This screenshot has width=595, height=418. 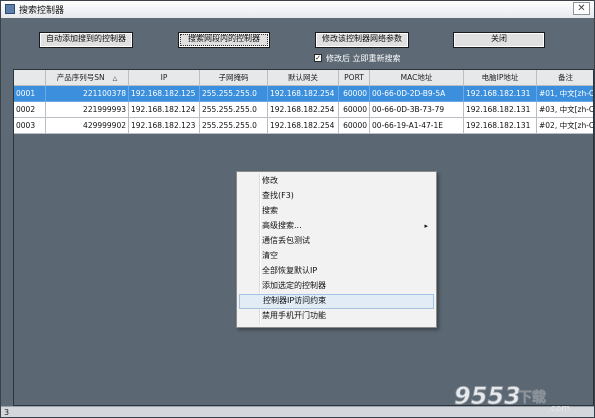 What do you see at coordinates (499, 40) in the screenshot?
I see `close-button: 关闭` at bounding box center [499, 40].